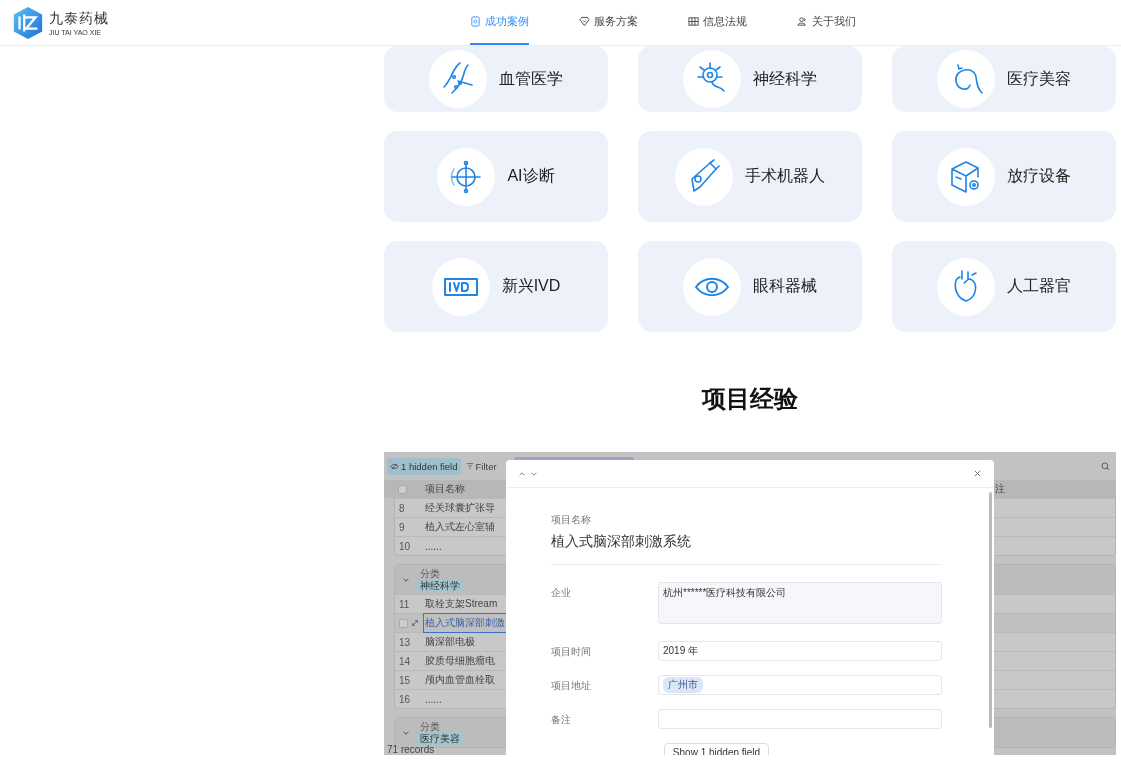 Image resolution: width=1121 pixels, height=768 pixels. What do you see at coordinates (402, 527) in the screenshot?
I see `row-number: 9` at bounding box center [402, 527].